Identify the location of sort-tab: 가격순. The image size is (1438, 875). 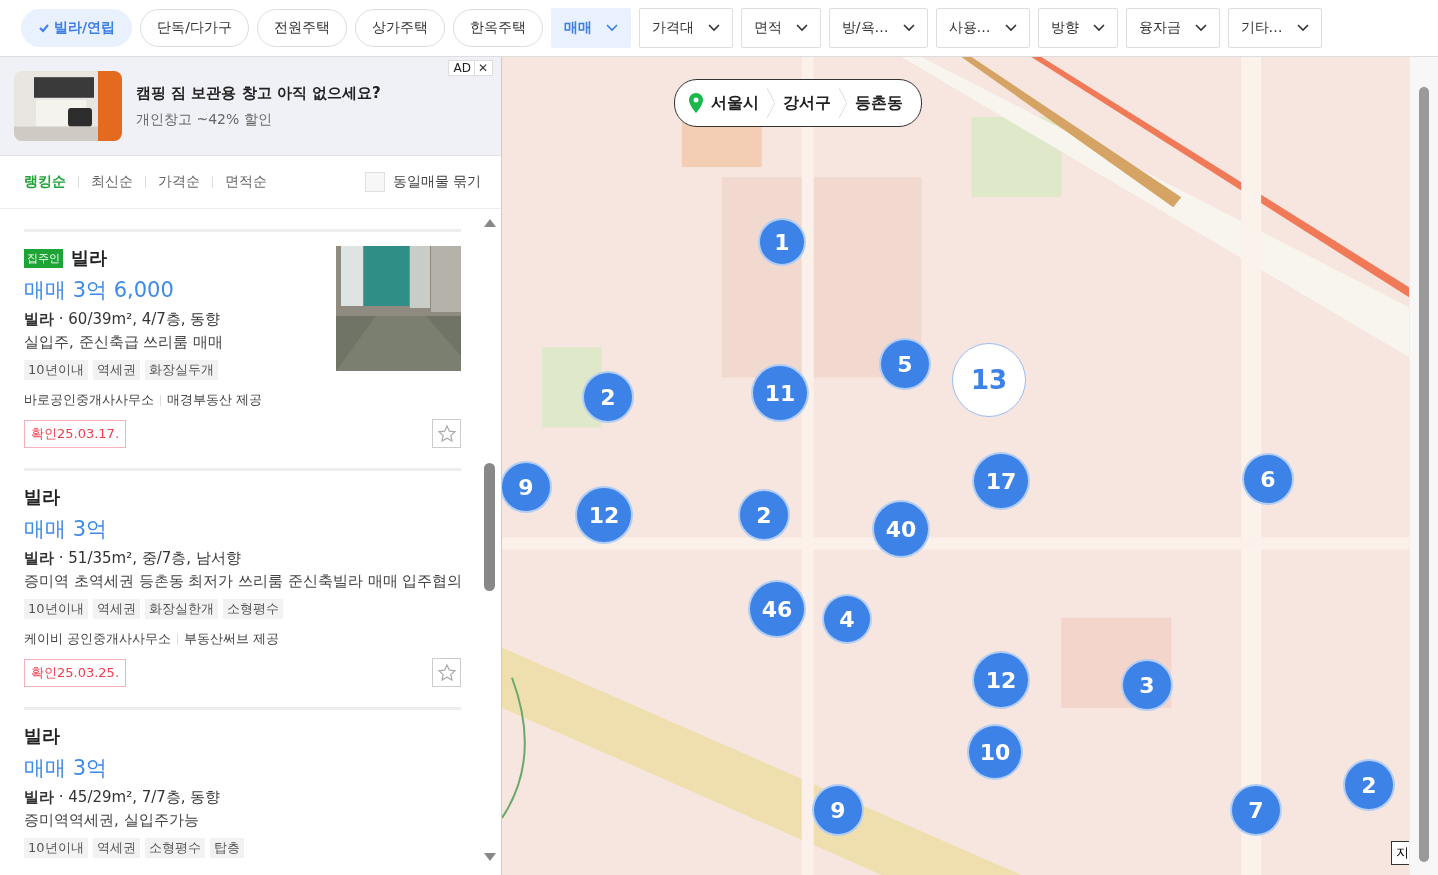
(179, 182).